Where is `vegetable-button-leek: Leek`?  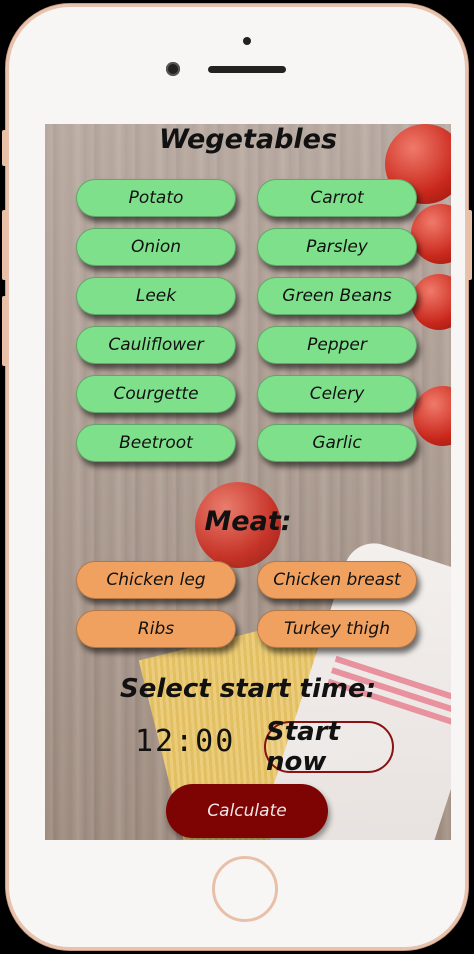
vegetable-button-leek: Leek is located at coordinates (156, 296).